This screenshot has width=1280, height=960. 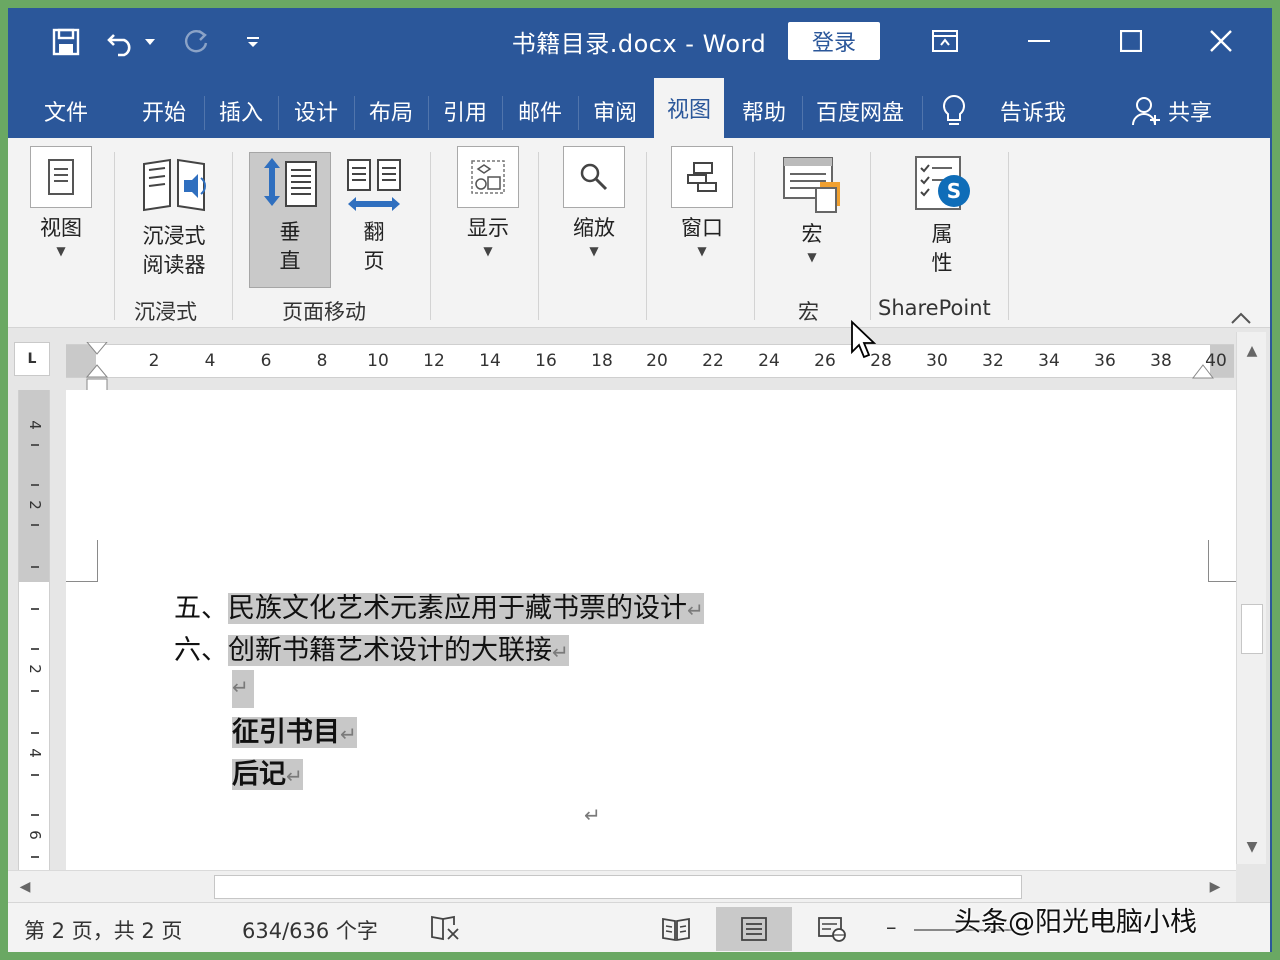 I want to click on scroll-left-icon: ◀, so click(x=25, y=887).